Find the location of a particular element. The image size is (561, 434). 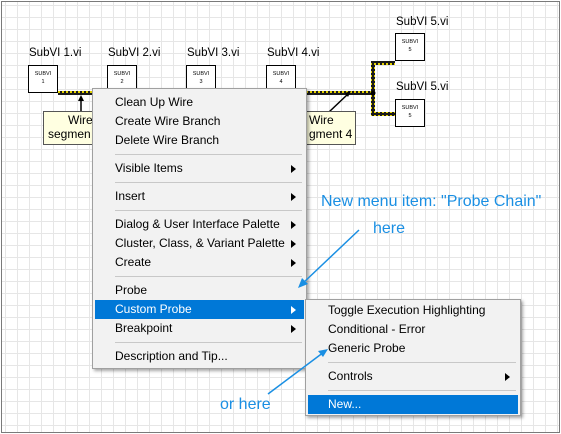

menu-item-clean-up-wire: Clean Up Wire is located at coordinates (199, 102).